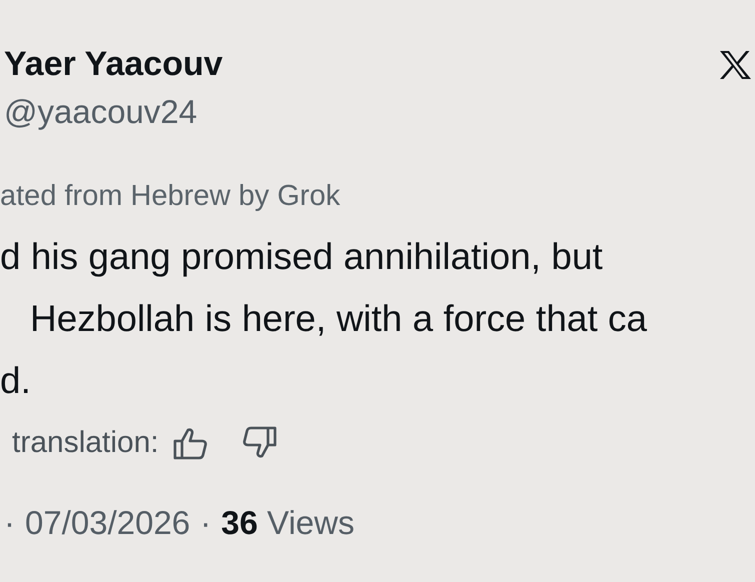 Image resolution: width=755 pixels, height=582 pixels. What do you see at coordinates (113, 64) in the screenshot?
I see `author-name: Yaer Yaacouv` at bounding box center [113, 64].